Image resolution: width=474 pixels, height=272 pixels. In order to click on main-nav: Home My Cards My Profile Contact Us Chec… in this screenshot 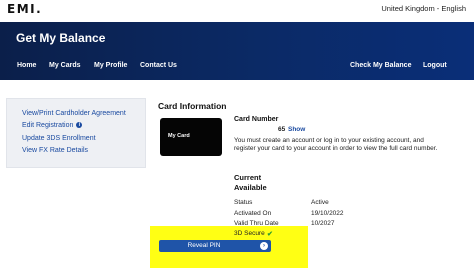, I will do `click(237, 69)`.